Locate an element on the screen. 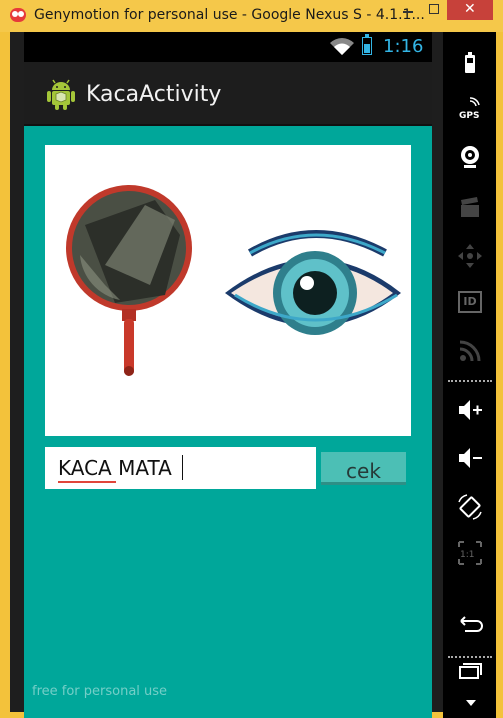 Image resolution: width=503 pixels, height=718 pixels. word-input-value: KACA MATA is located at coordinates (115, 468).